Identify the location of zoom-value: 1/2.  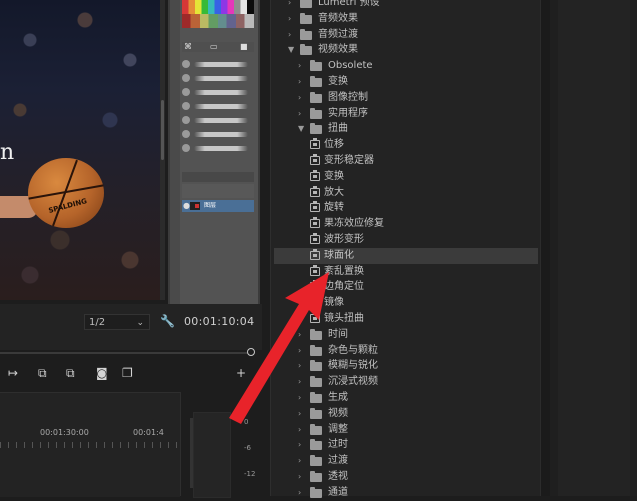
(97, 322).